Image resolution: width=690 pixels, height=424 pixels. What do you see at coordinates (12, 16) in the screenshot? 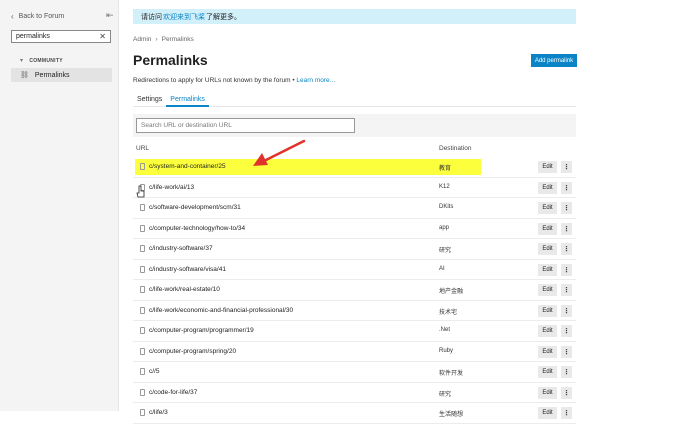
I see `chevron-left-icon: ‹` at bounding box center [12, 16].